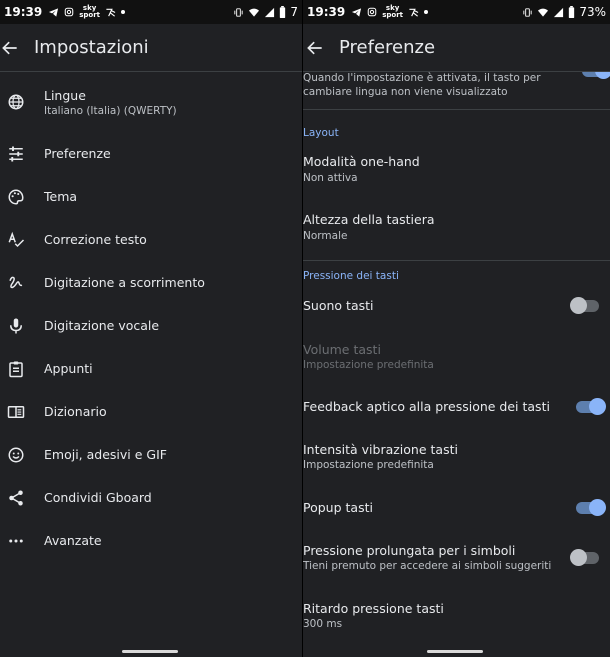 The height and width of the screenshot is (657, 610). What do you see at coordinates (591, 406) in the screenshot?
I see `haptic-feedback-toggle` at bounding box center [591, 406].